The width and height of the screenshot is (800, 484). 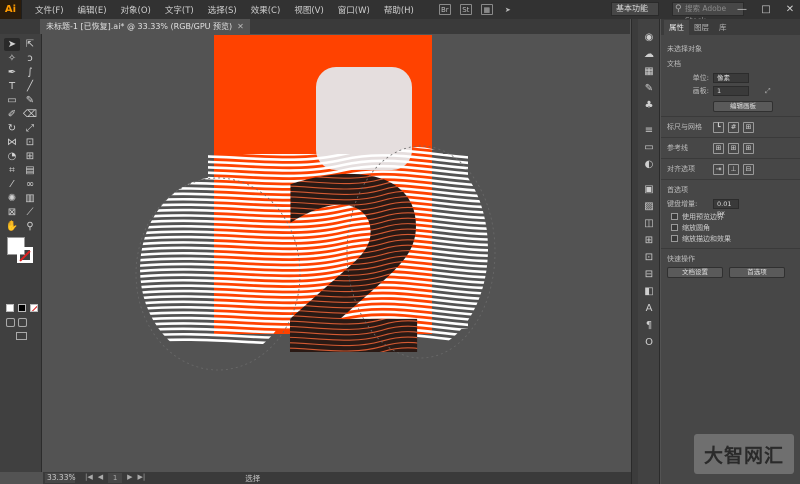 I want to click on column-graph-tool-icon: ▥, so click(x=30, y=198).